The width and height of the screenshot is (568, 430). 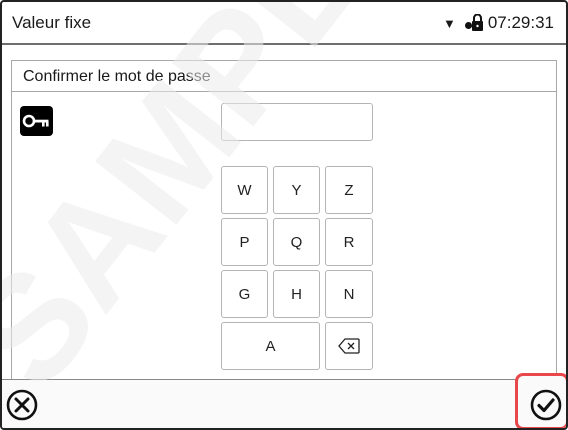 What do you see at coordinates (22, 405) in the screenshot?
I see `cancel-circle-icon` at bounding box center [22, 405].